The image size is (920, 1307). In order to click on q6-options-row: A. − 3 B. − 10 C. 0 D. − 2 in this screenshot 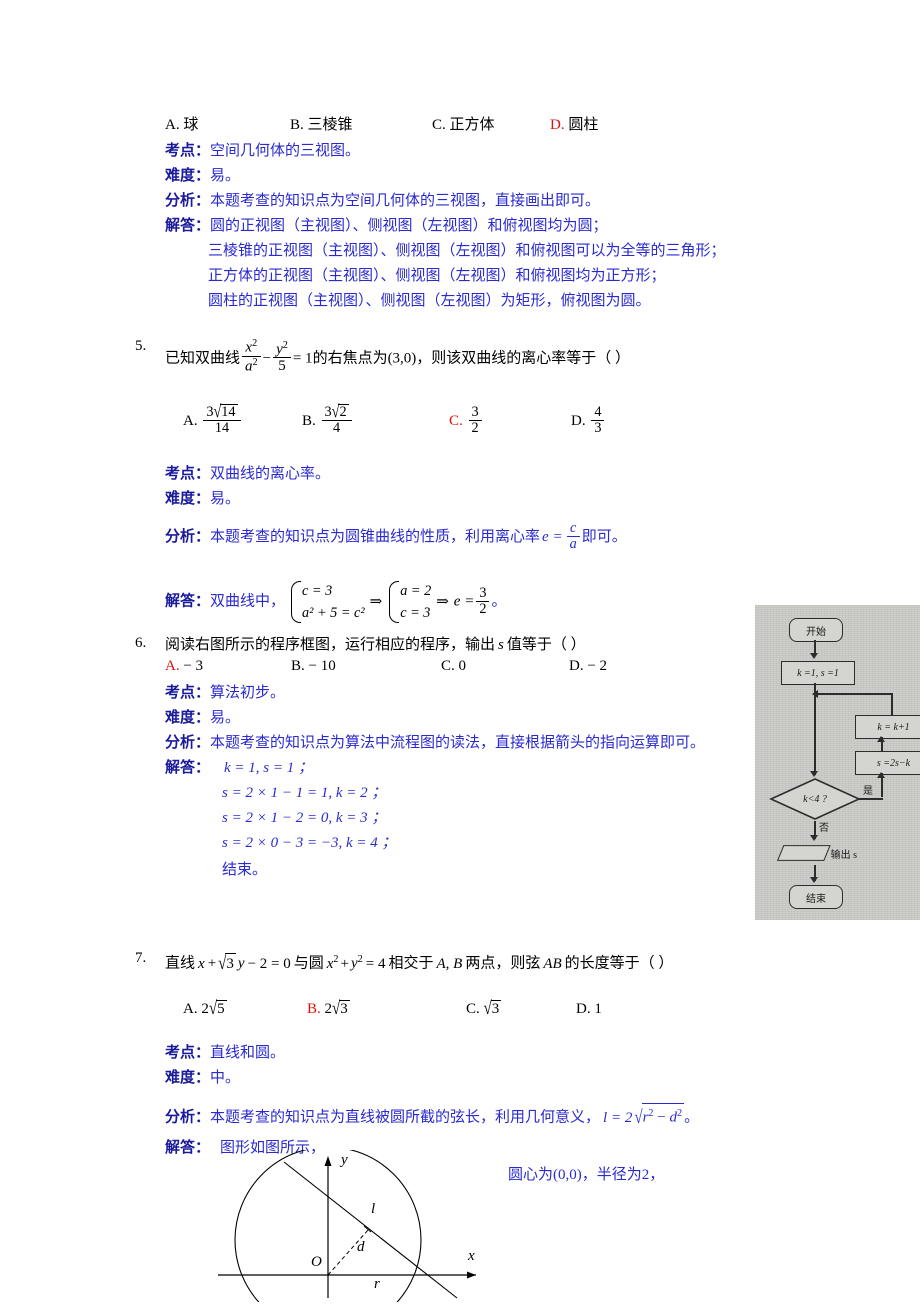, I will do `click(386, 666)`.